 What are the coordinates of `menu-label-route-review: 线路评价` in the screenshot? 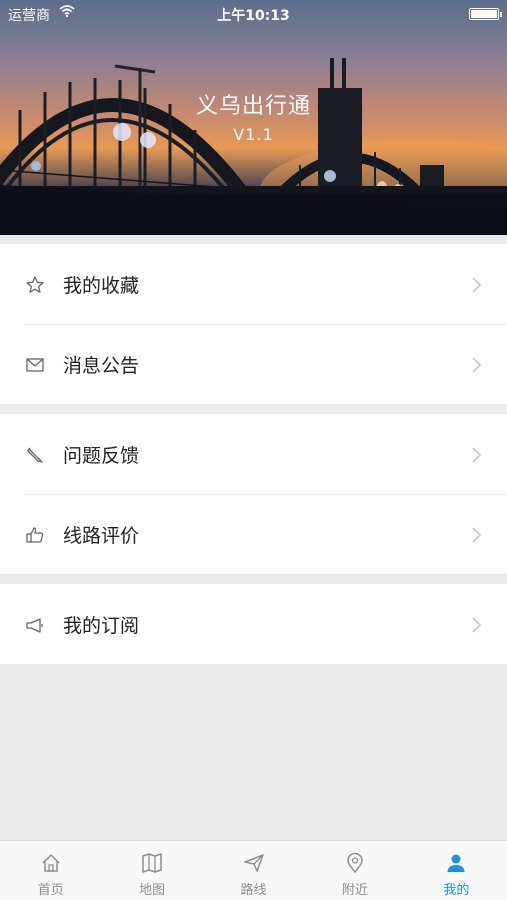 It's located at (101, 535).